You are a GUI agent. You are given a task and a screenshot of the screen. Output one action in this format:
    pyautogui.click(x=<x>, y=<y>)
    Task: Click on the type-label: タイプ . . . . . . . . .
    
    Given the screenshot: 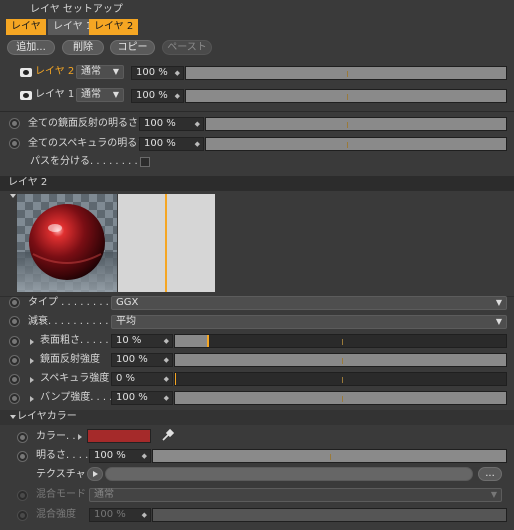 What is the action you would take?
    pyautogui.click(x=72, y=302)
    